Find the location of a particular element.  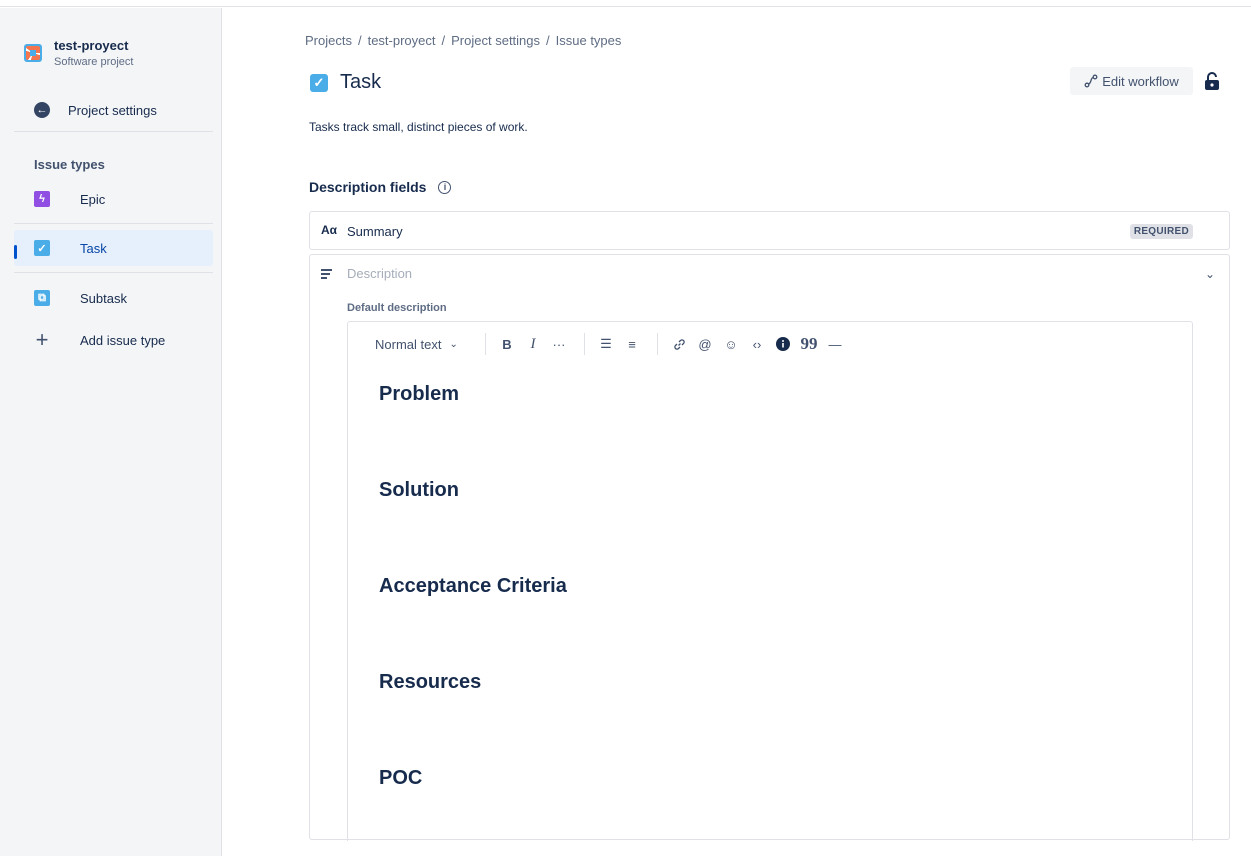

heading-poc: POC is located at coordinates (400, 778).